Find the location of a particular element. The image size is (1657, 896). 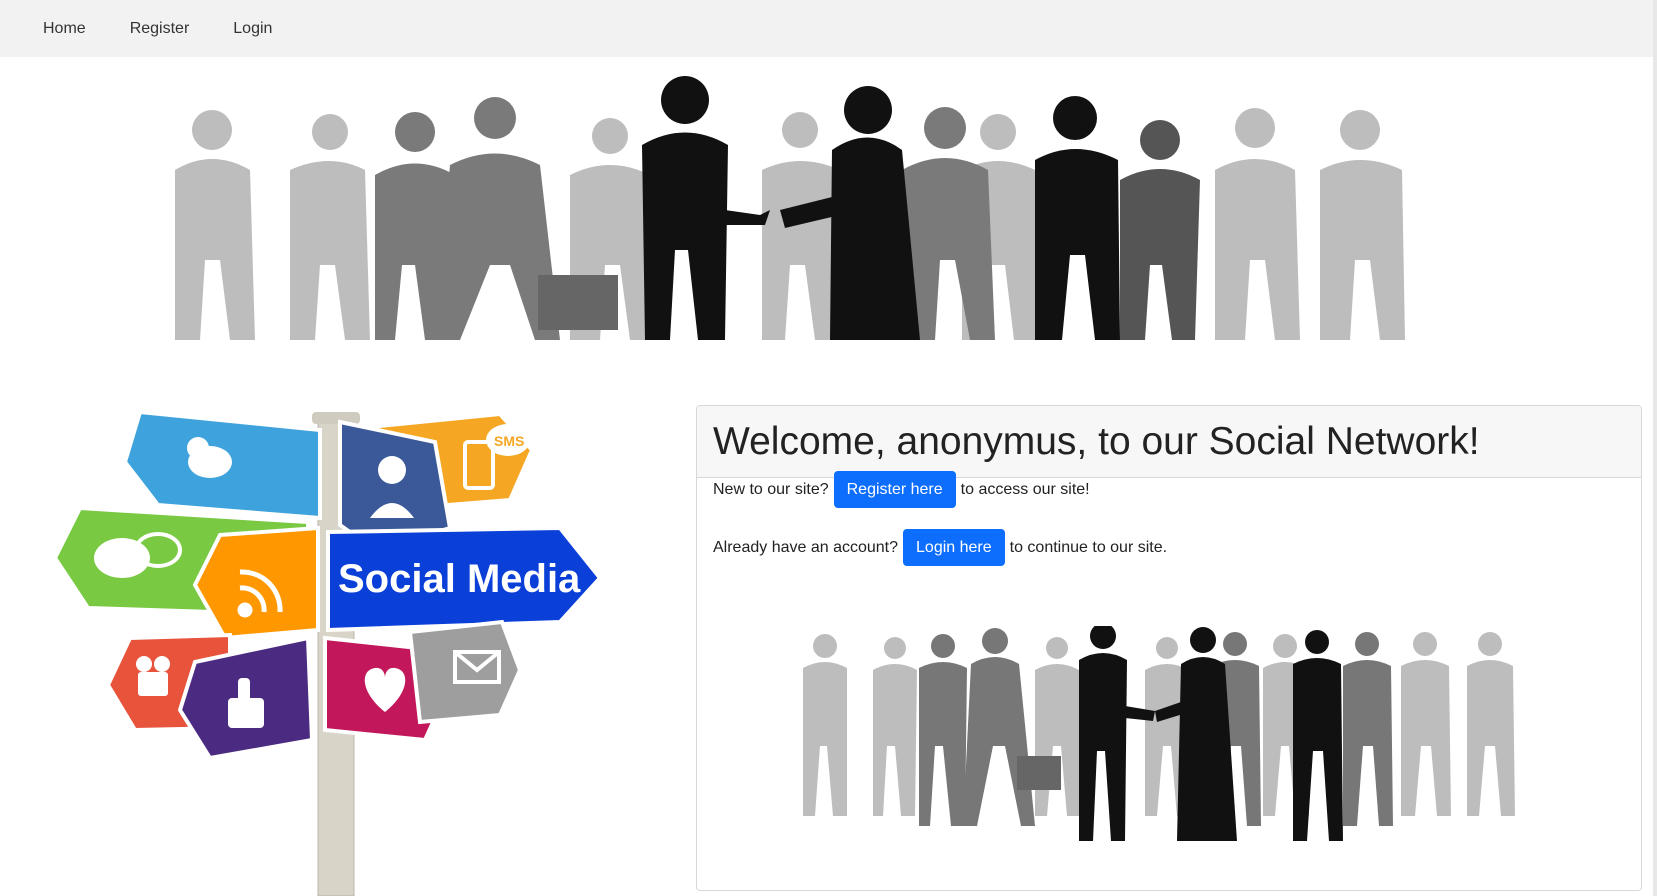

register-here-button: Register here is located at coordinates (894, 489).